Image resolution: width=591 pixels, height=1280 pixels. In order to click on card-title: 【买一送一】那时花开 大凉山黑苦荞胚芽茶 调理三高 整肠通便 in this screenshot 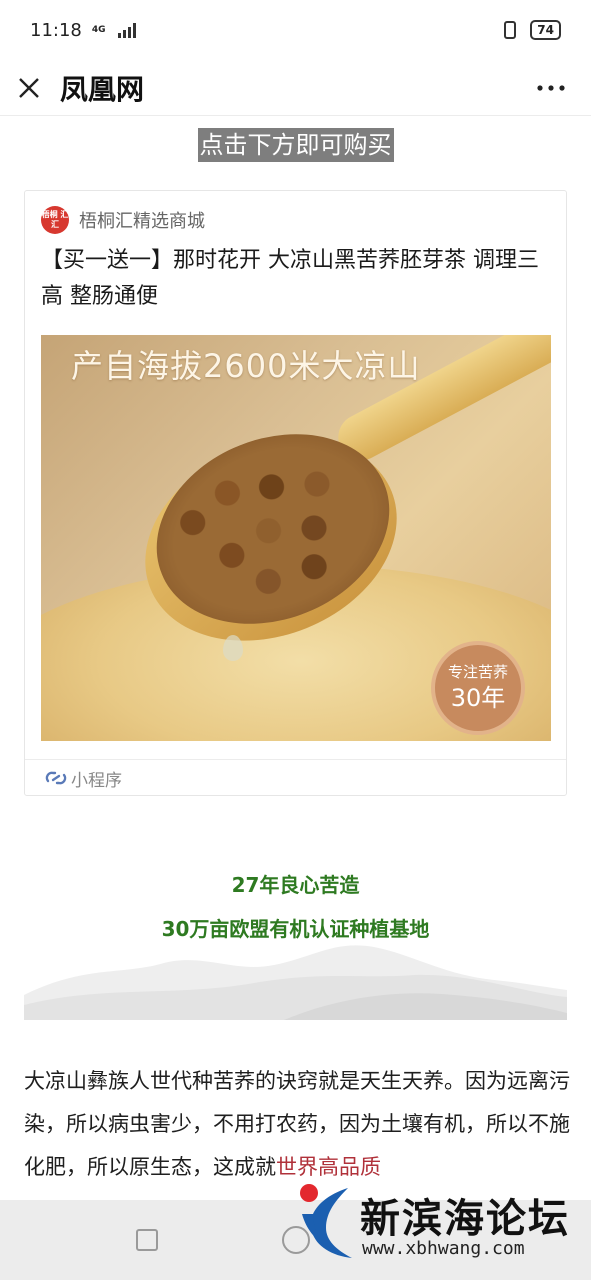, I will do `click(290, 278)`.